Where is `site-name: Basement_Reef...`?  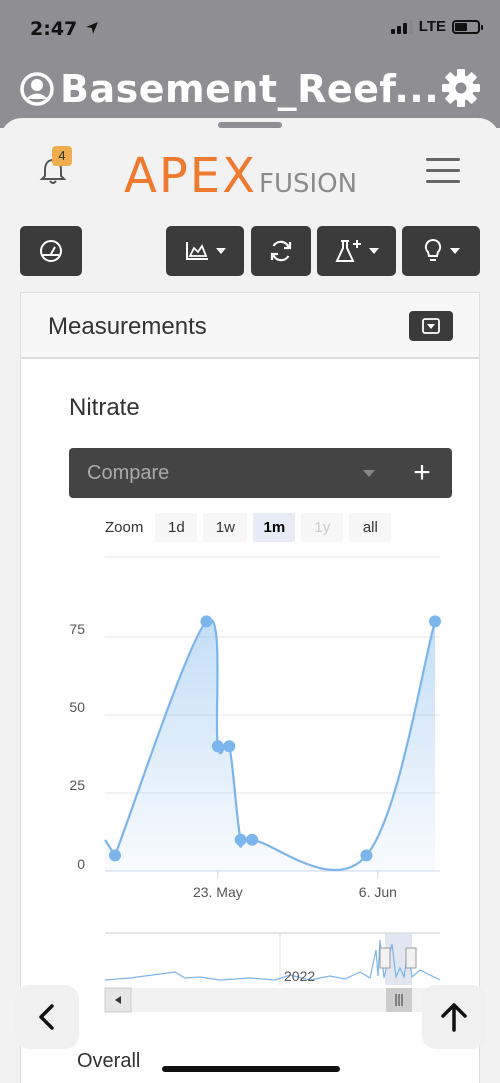
site-name: Basement_Reef... is located at coordinates (250, 89).